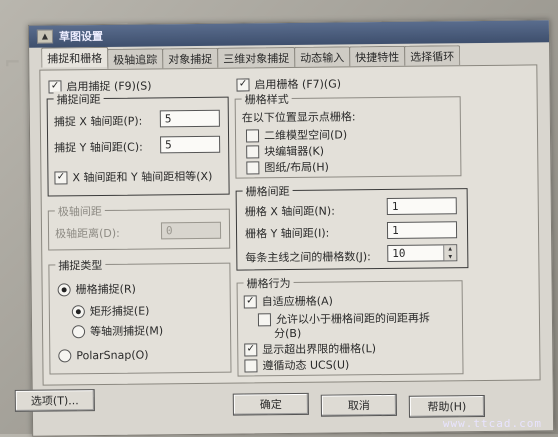 Image resolution: width=558 pixels, height=437 pixels. What do you see at coordinates (319, 349) in the screenshot?
I see `beyond-limits-label: 显示超出界限的栅格(L)` at bounding box center [319, 349].